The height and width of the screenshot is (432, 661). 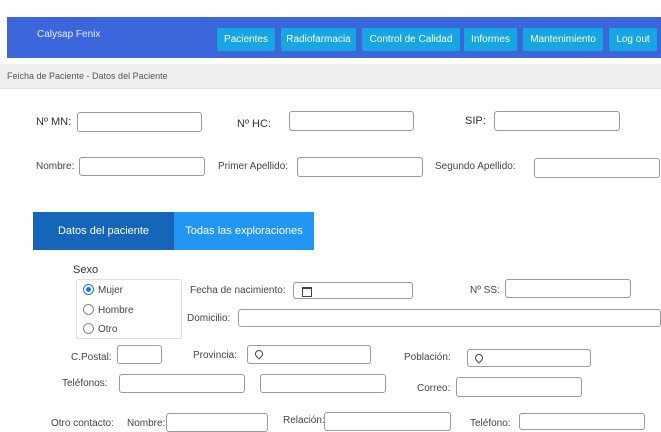 What do you see at coordinates (91, 357) in the screenshot?
I see `cpostal-label: C.Postal:` at bounding box center [91, 357].